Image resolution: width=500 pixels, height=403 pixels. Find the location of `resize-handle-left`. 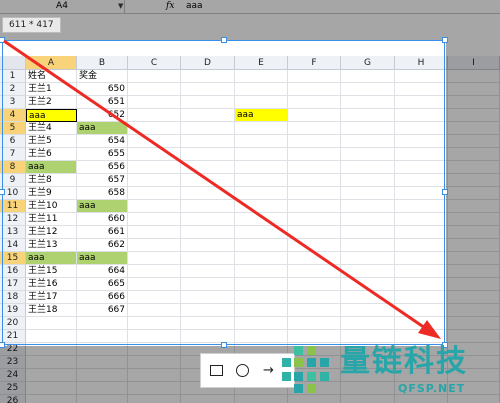

resize-handle-left is located at coordinates (2, 192).